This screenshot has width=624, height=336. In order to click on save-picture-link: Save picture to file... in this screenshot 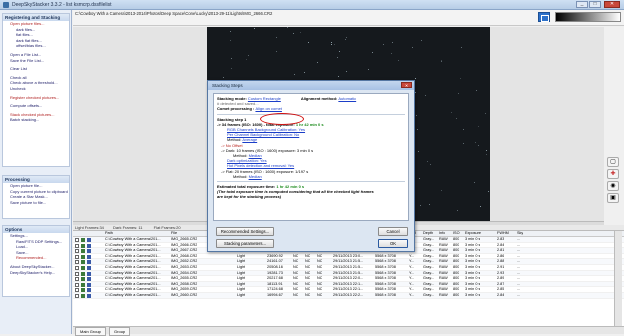, I will do `click(36, 203)`.